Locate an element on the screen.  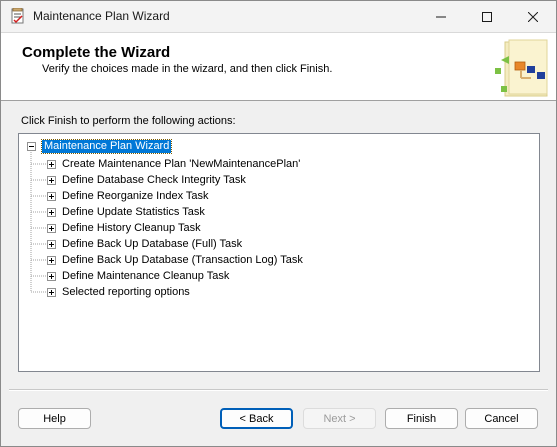
tree-item-label: Define Reorganize Index Task is located at coordinates (135, 196).